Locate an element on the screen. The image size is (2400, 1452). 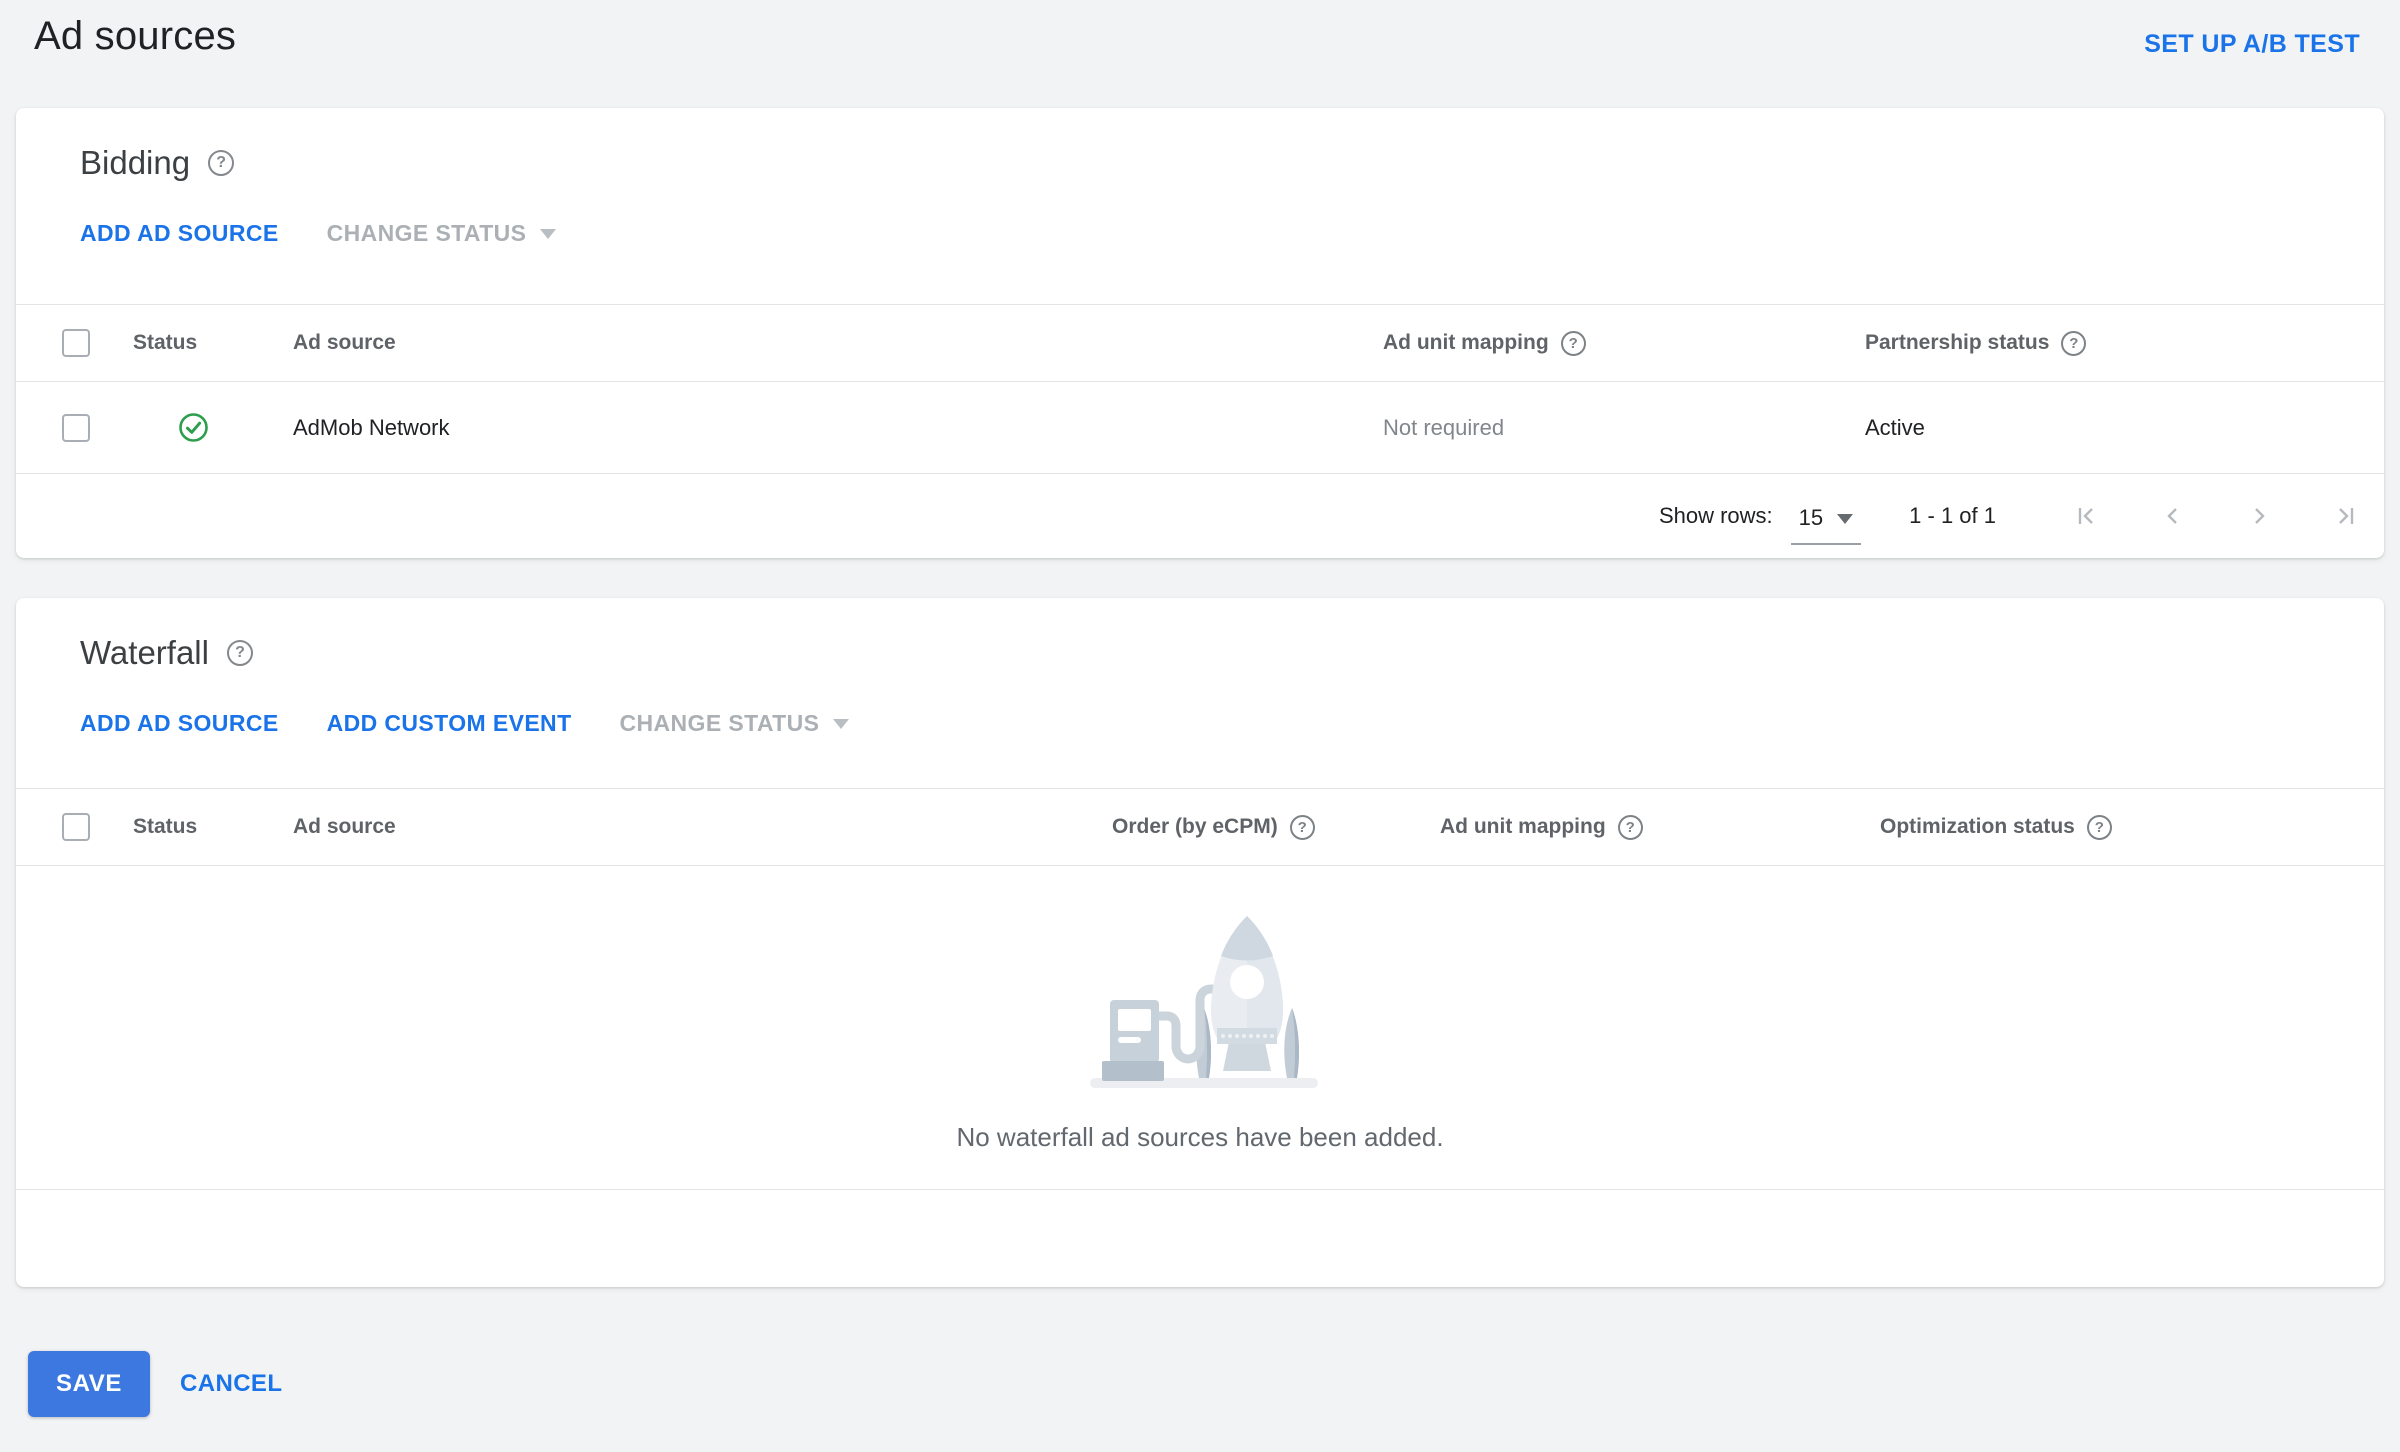
page-range: 1 - 1 of 1 is located at coordinates (1952, 515).